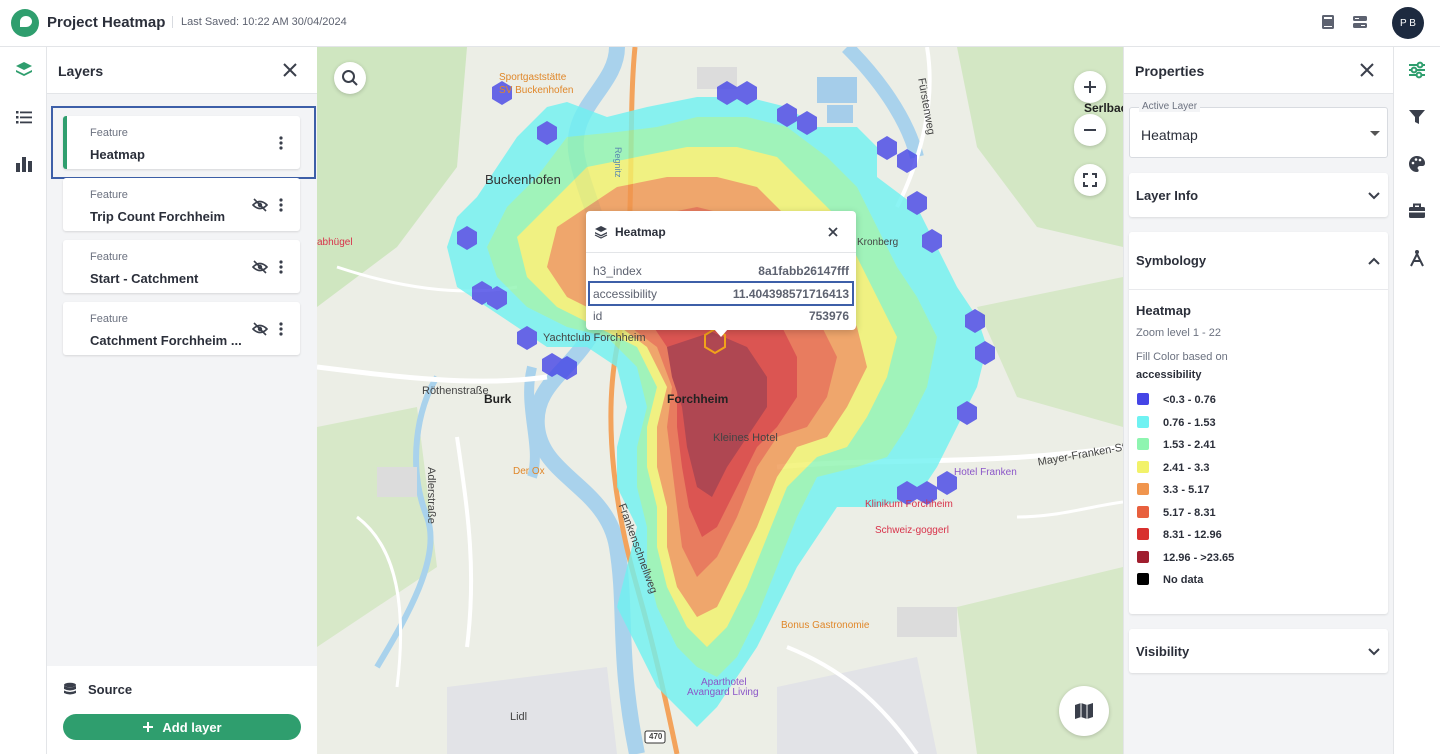  Describe the element at coordinates (455, 391) in the screenshot. I see `map-label: Röthenstraße` at that location.